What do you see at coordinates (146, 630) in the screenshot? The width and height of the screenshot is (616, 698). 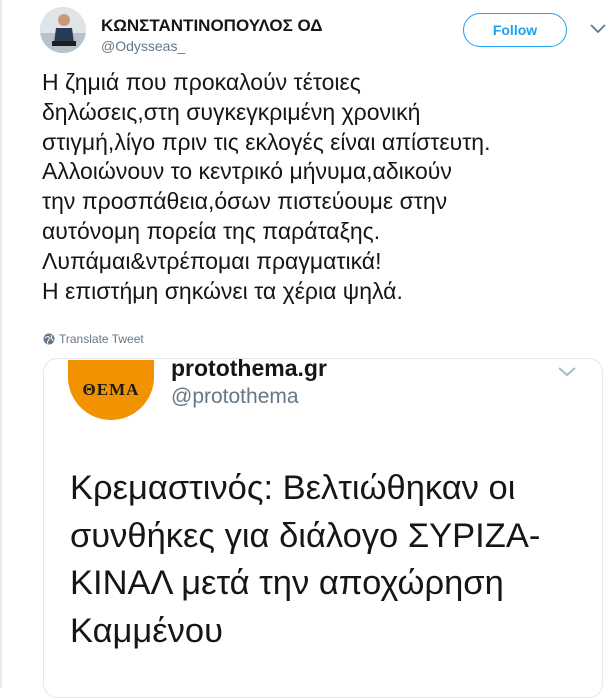 I see `quoted-text-line: Καμμένου` at bounding box center [146, 630].